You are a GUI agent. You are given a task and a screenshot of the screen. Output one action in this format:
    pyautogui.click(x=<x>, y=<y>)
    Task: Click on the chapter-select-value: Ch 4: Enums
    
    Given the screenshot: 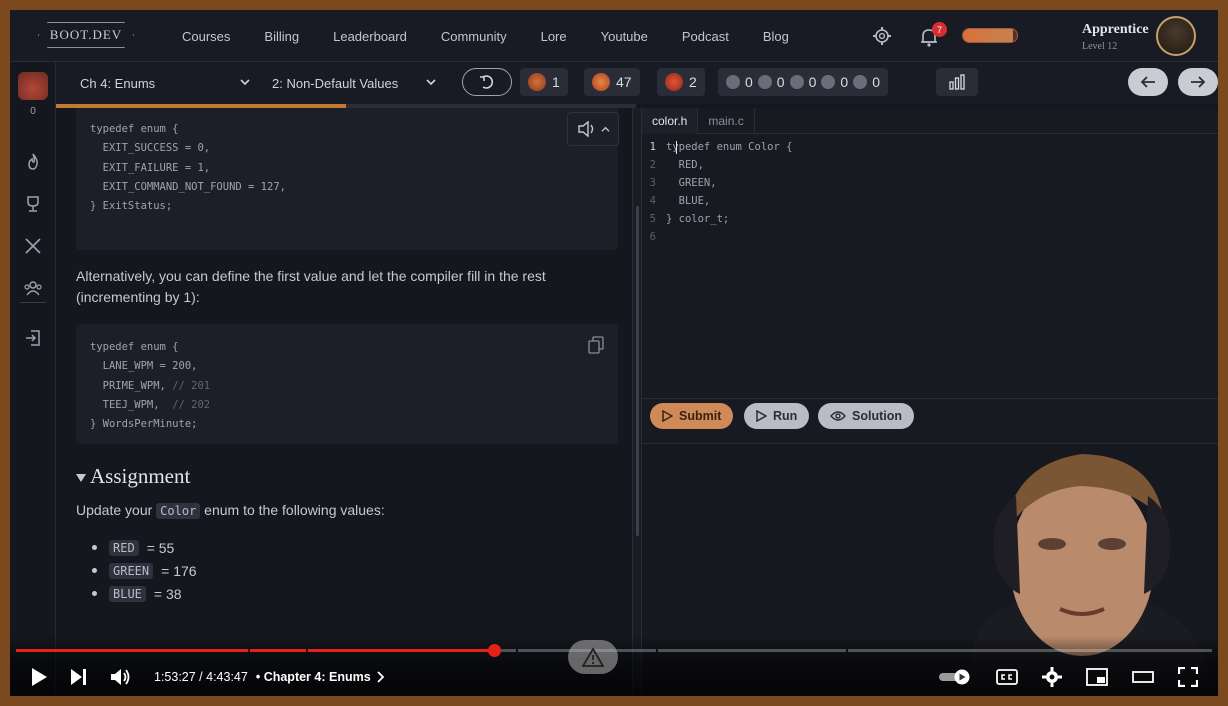 What is the action you would take?
    pyautogui.click(x=118, y=83)
    